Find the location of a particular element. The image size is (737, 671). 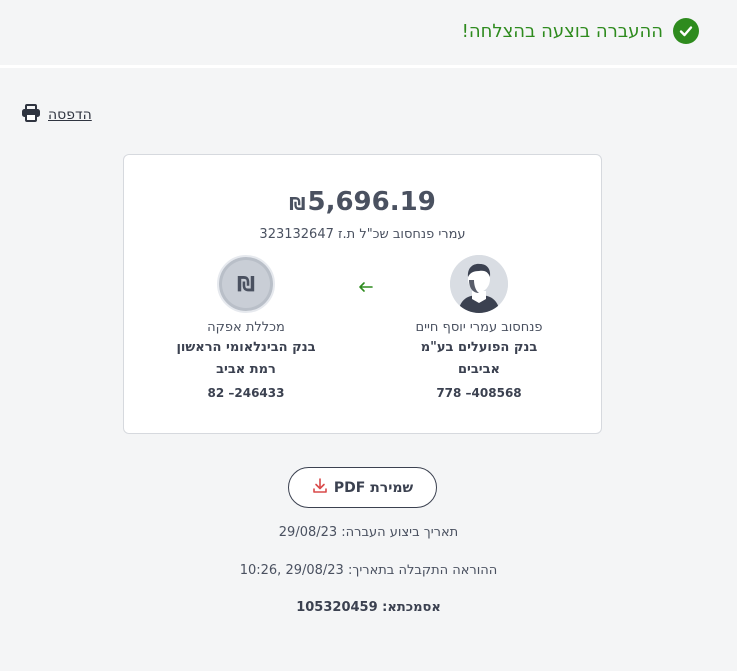

transfer-amount: ₪ 5,696.19 is located at coordinates (362, 202).